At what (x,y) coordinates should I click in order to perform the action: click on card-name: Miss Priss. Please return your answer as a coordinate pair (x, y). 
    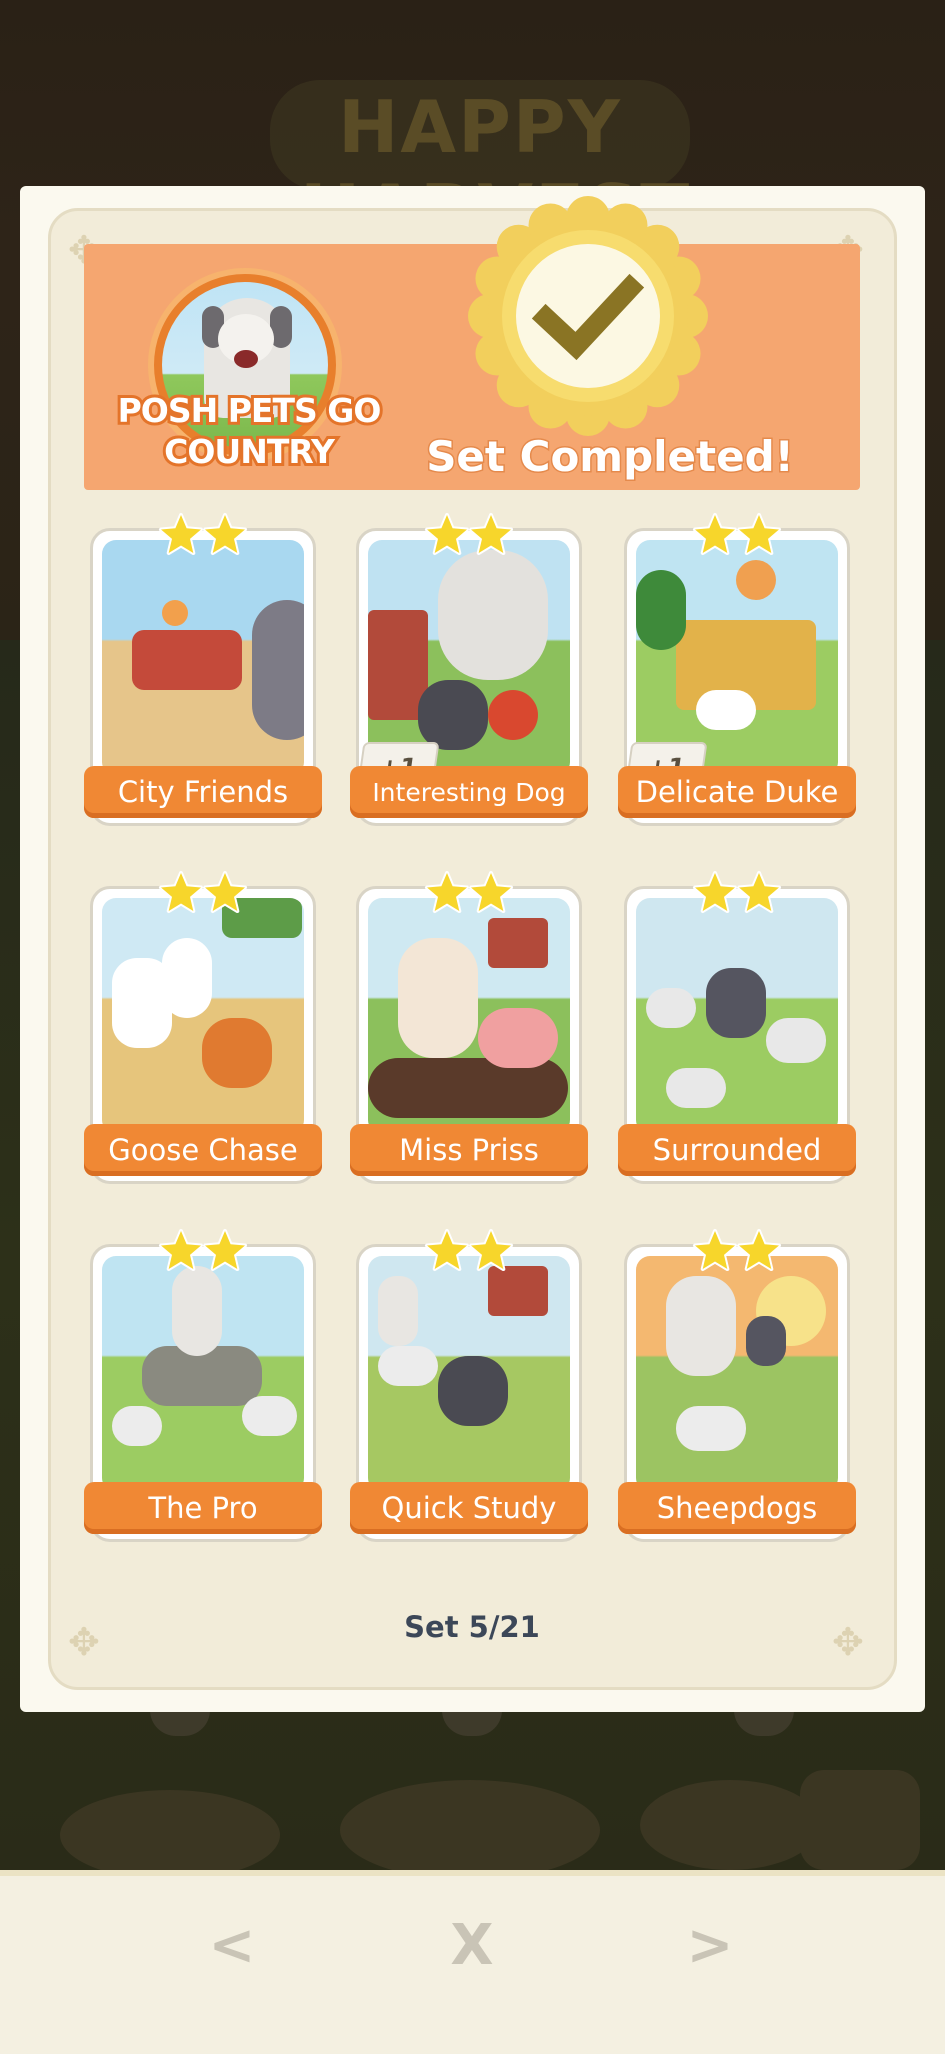
    Looking at the image, I should click on (469, 1150).